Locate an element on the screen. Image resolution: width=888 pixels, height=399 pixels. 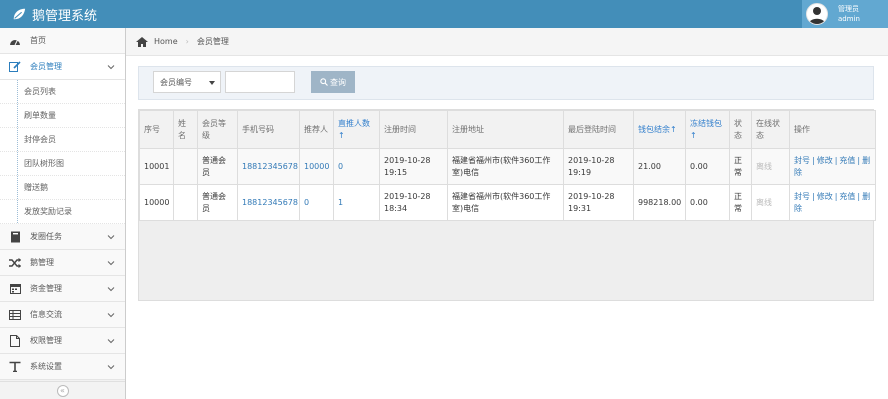
col-header-last-login: 最后登陆时间 is located at coordinates (598, 129).